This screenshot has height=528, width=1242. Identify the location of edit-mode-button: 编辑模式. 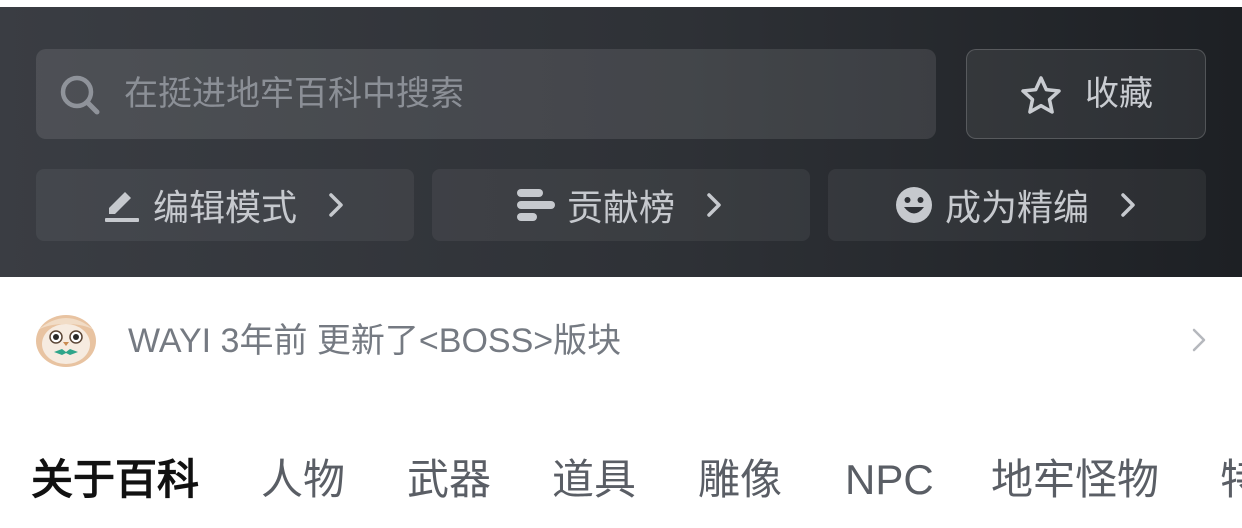
(225, 205).